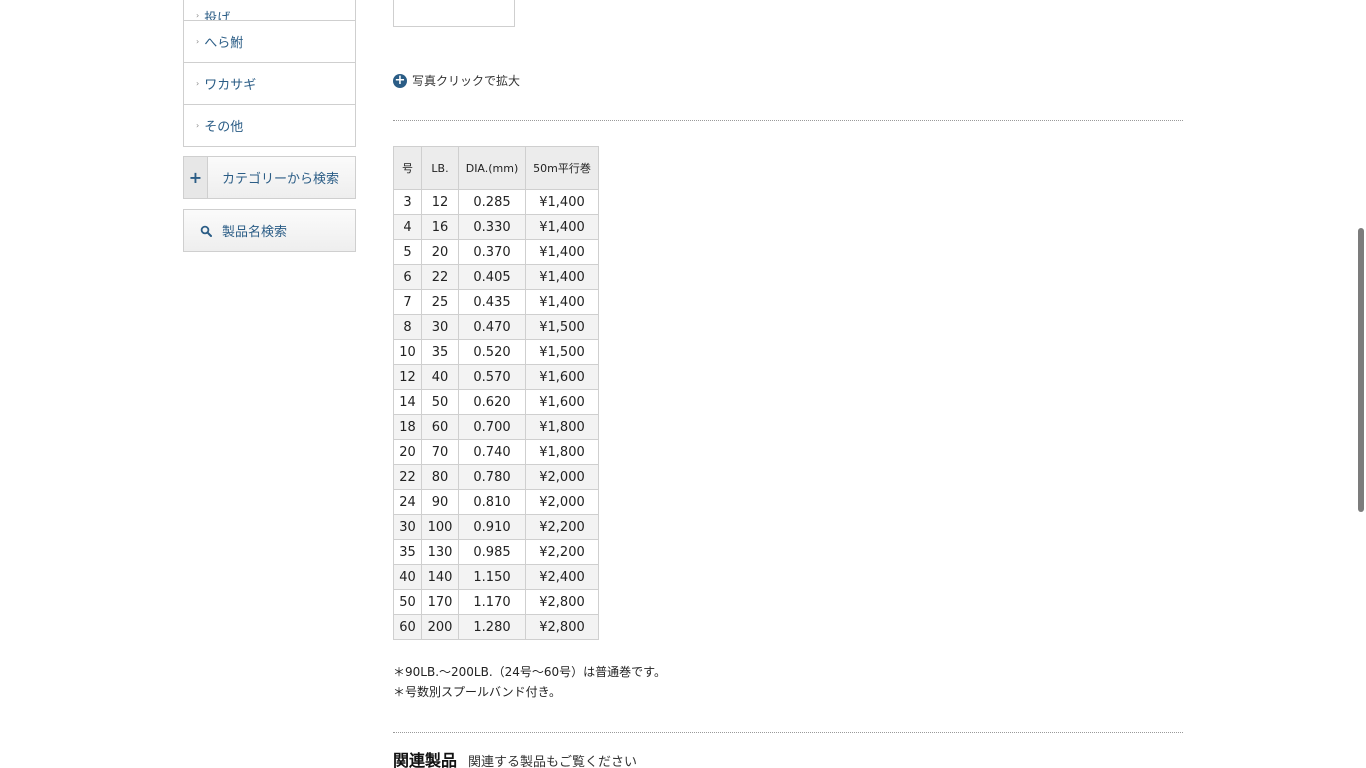 The image size is (1366, 768). What do you see at coordinates (206, 231) in the screenshot?
I see `search-icon` at bounding box center [206, 231].